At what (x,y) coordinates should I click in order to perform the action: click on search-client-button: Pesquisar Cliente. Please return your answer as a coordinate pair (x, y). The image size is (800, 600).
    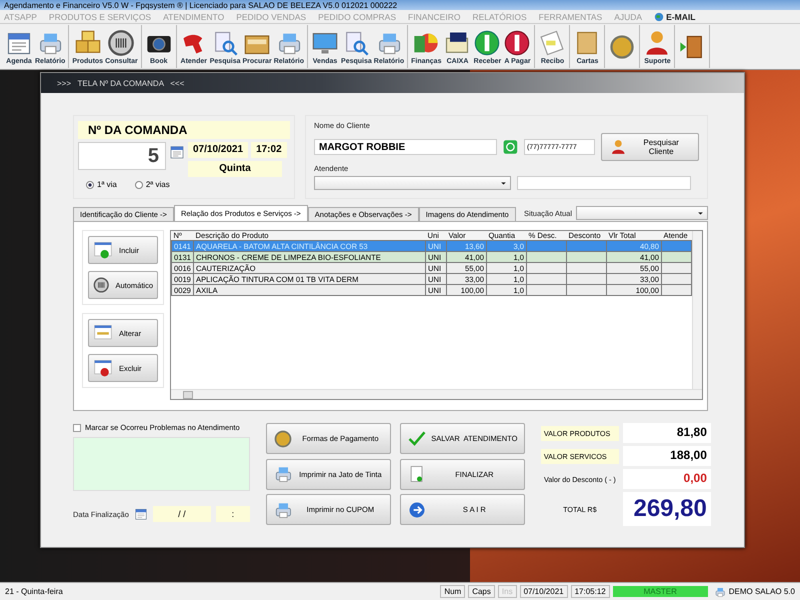
    Looking at the image, I should click on (649, 147).